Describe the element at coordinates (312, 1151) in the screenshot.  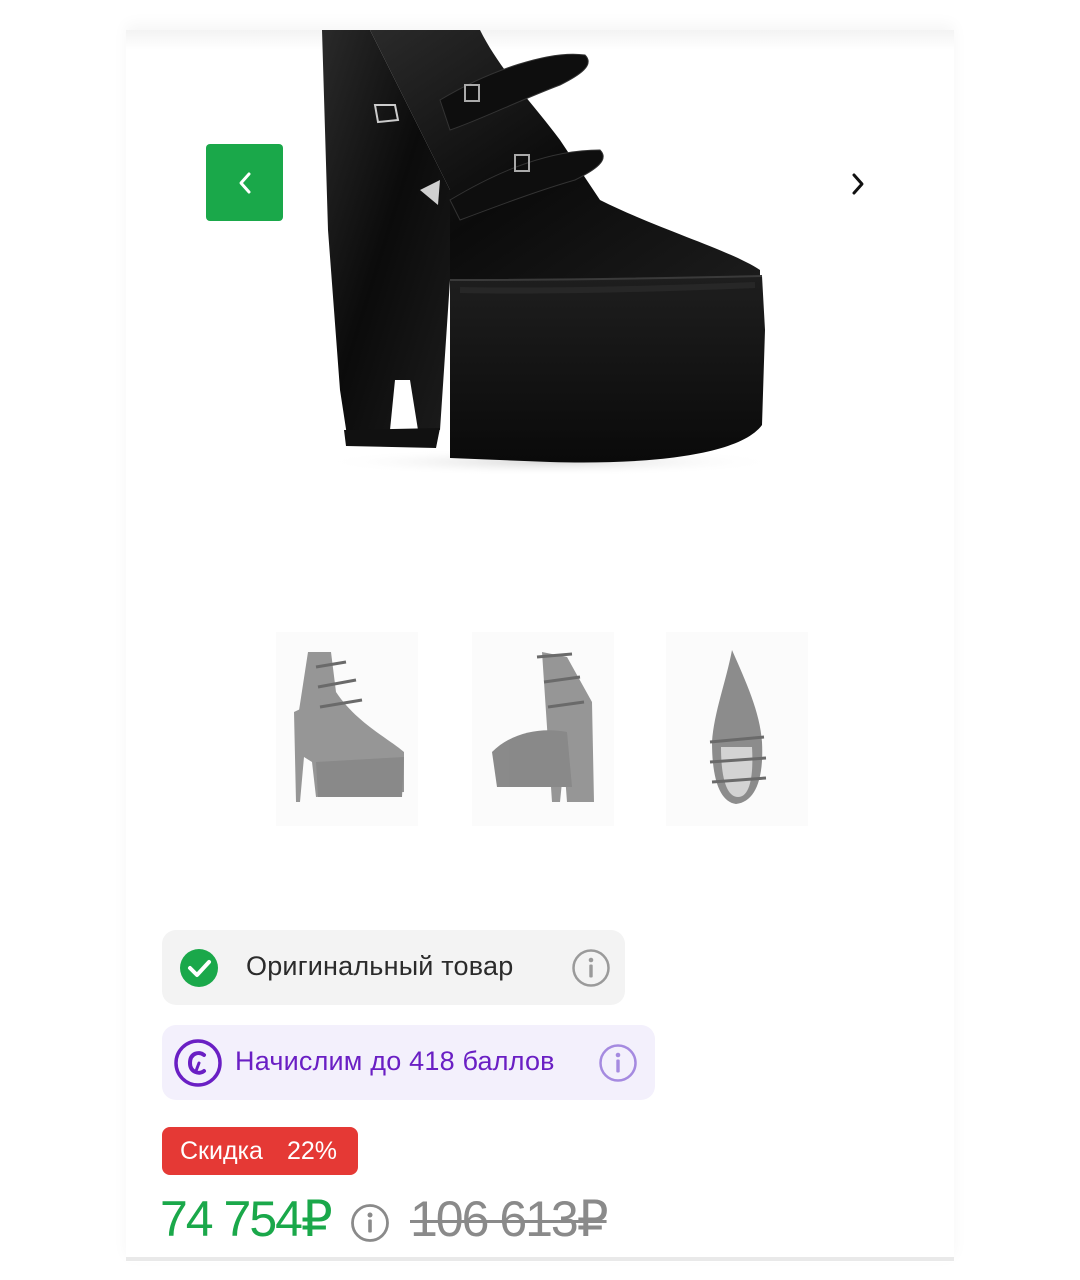
I see `discount-percent: 22%` at that location.